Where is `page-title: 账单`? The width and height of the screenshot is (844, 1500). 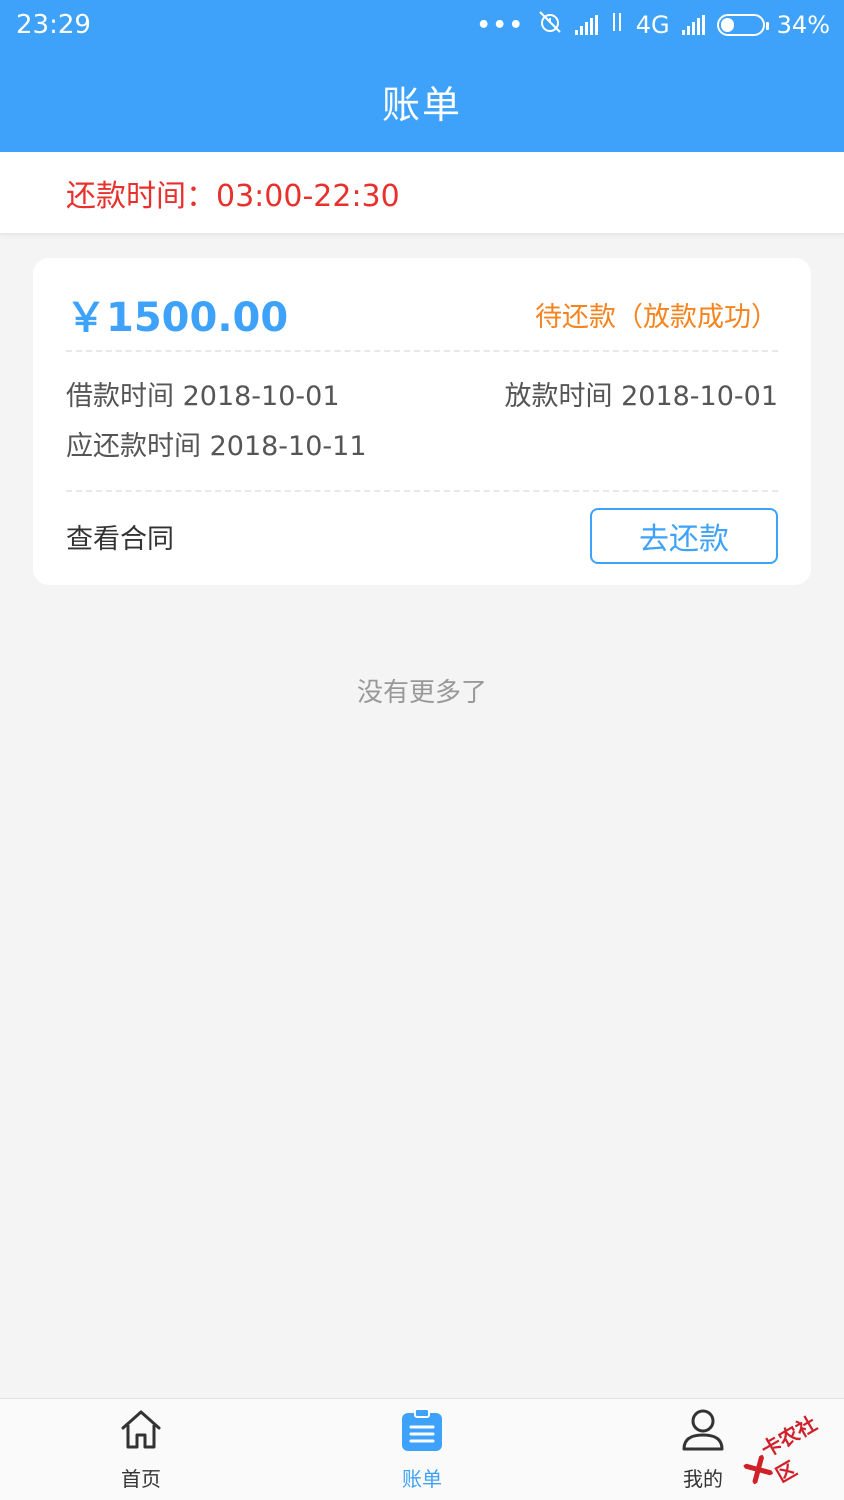
page-title: 账单 is located at coordinates (421, 104).